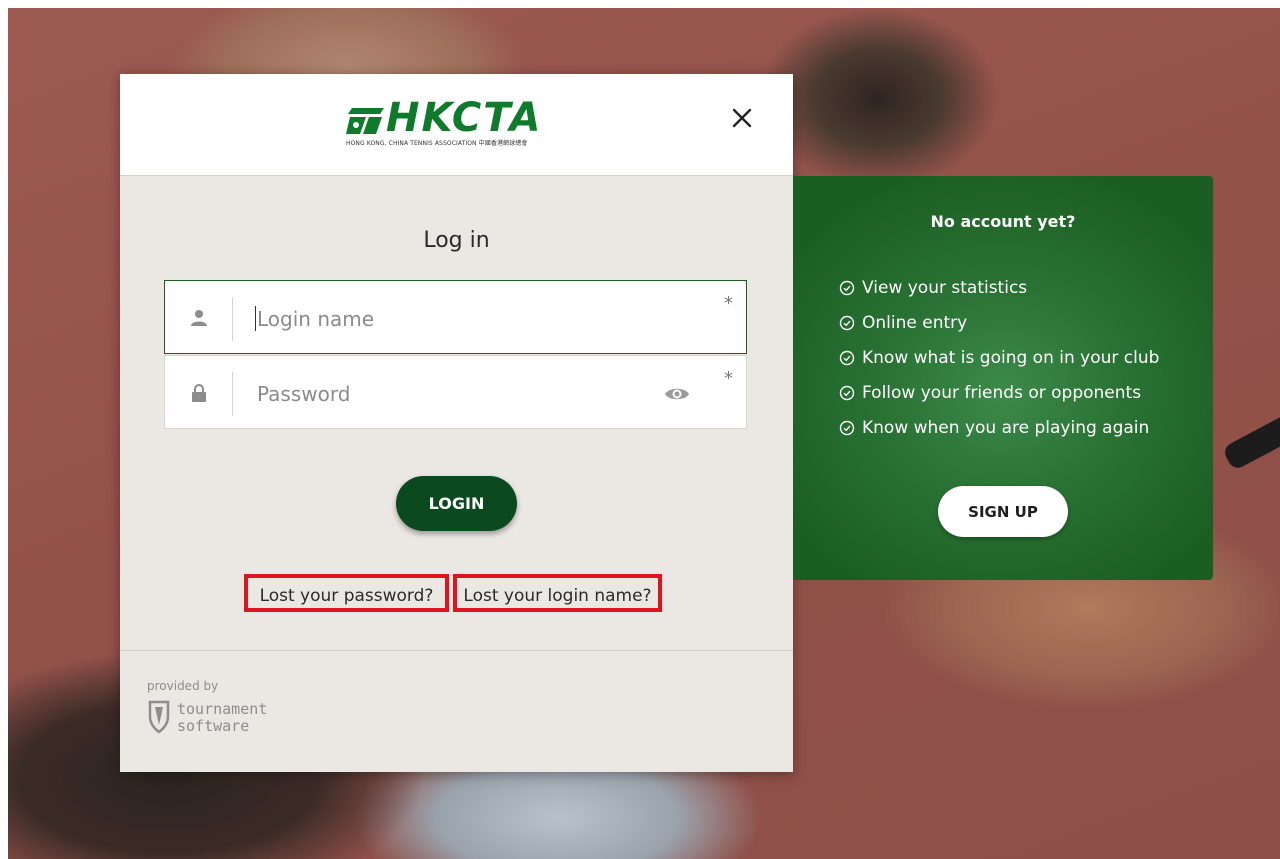 This screenshot has height=859, width=1280. I want to click on benefit-item: Follow your friends or opponents, so click(999, 392).